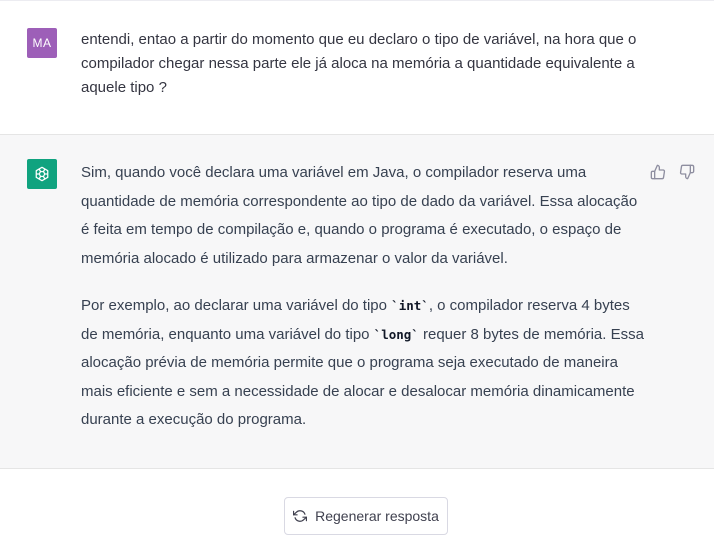 This screenshot has height=542, width=714. I want to click on thumbs-down-icon, so click(687, 172).